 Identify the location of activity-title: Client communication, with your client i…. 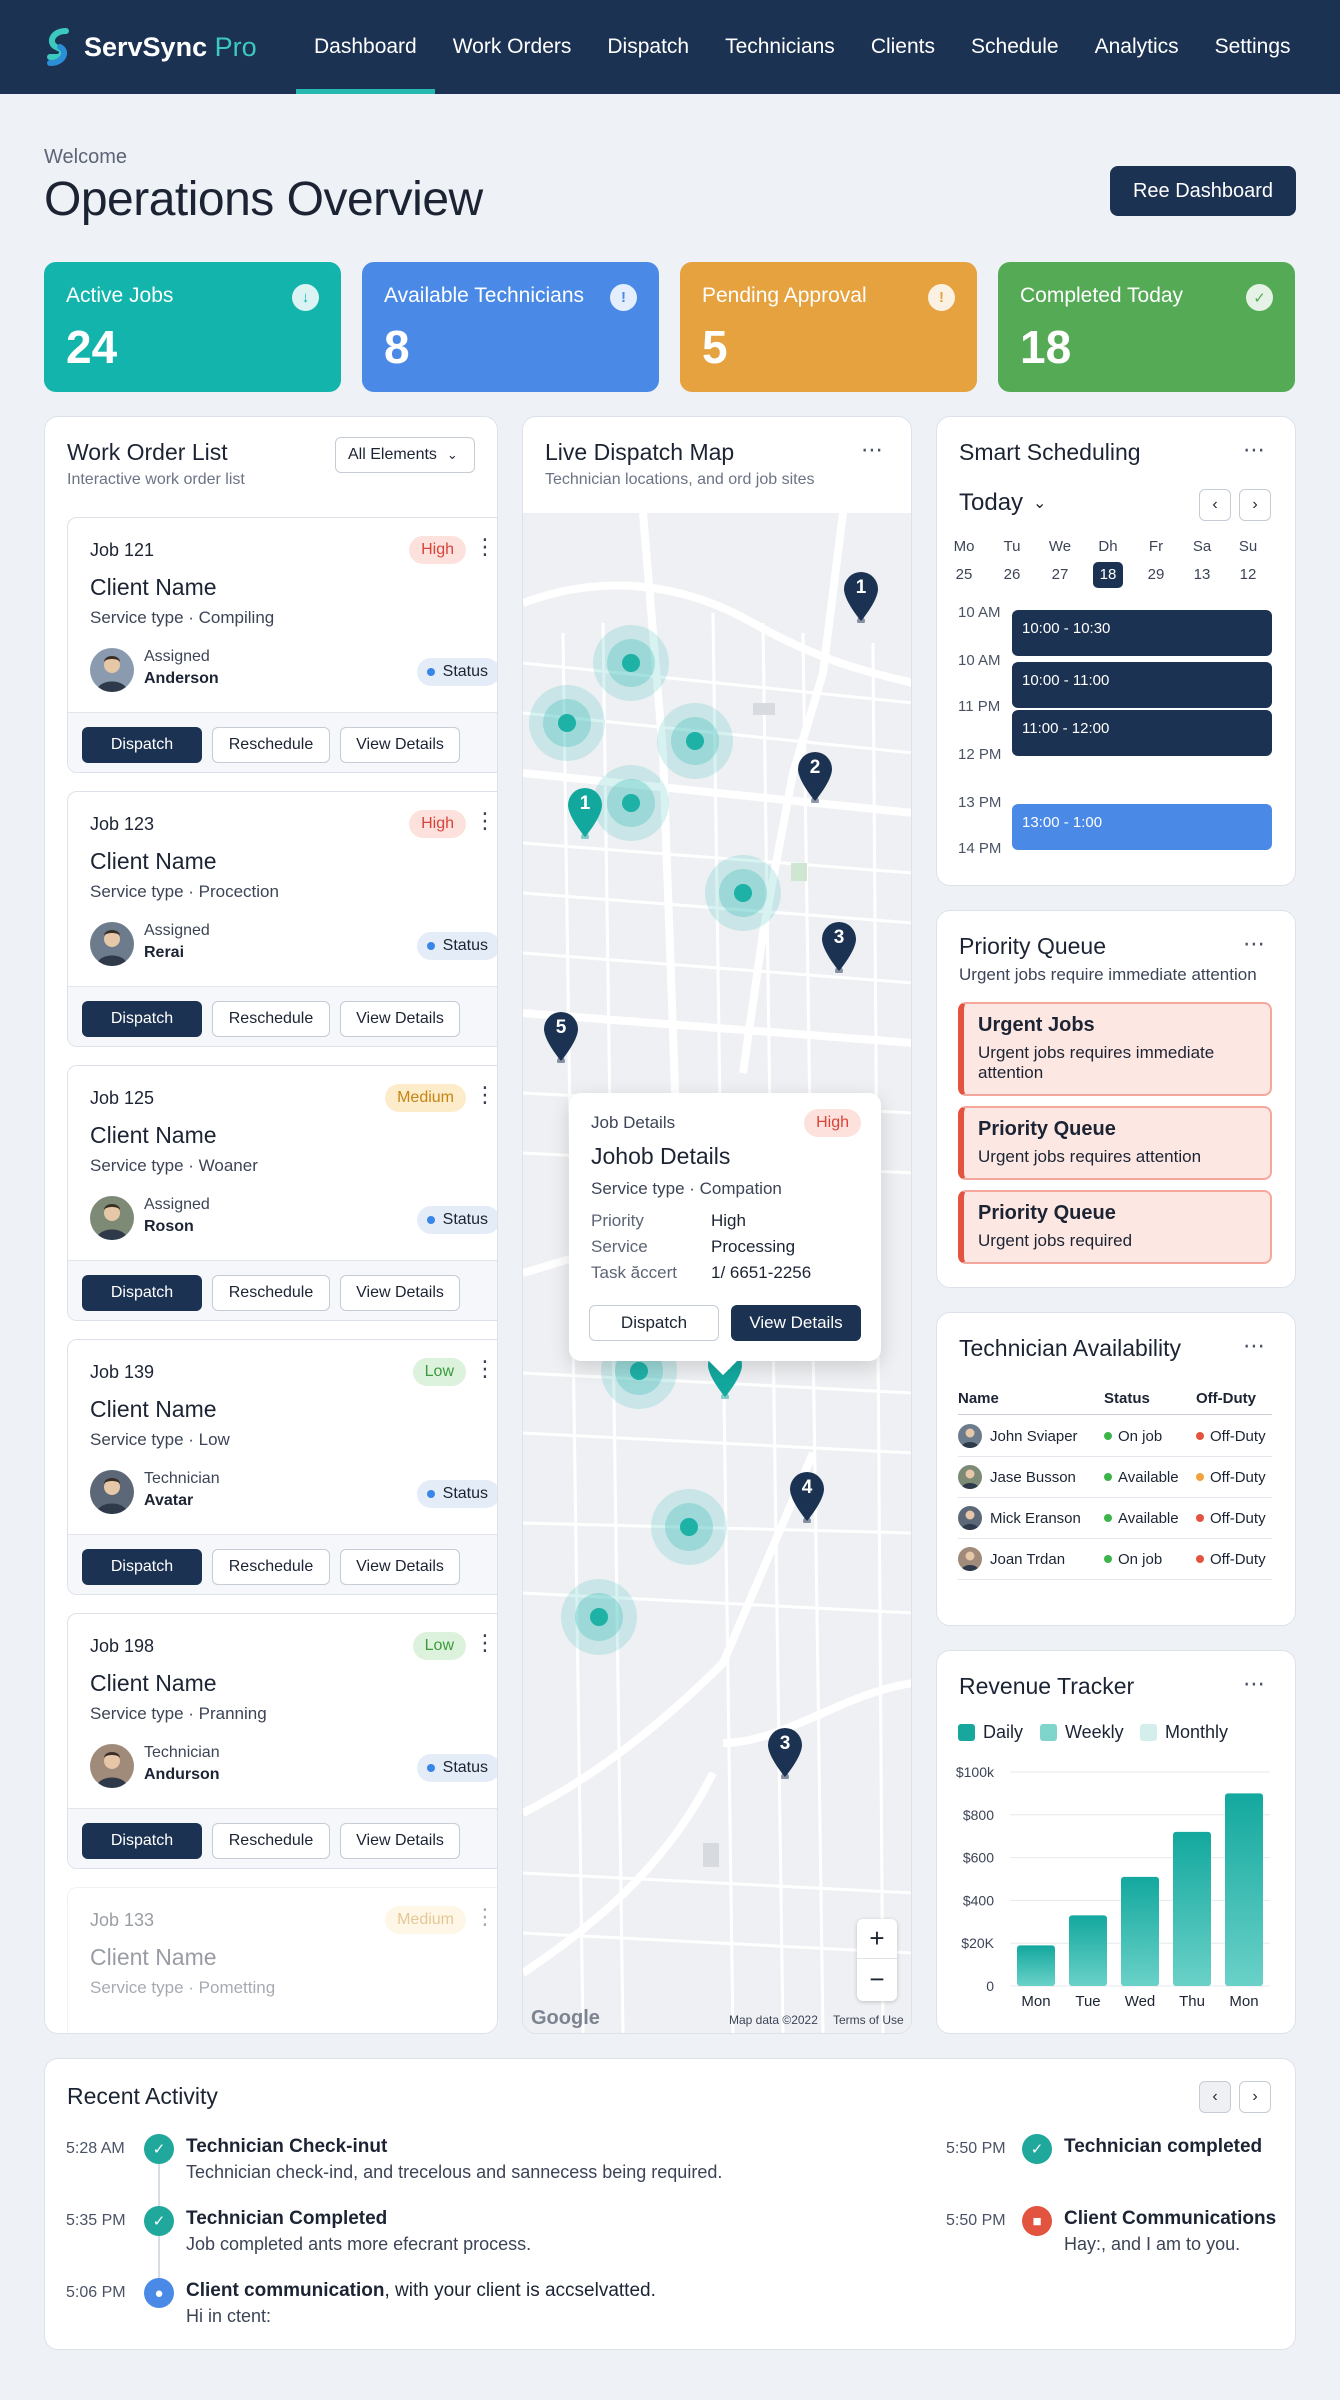
(421, 2291).